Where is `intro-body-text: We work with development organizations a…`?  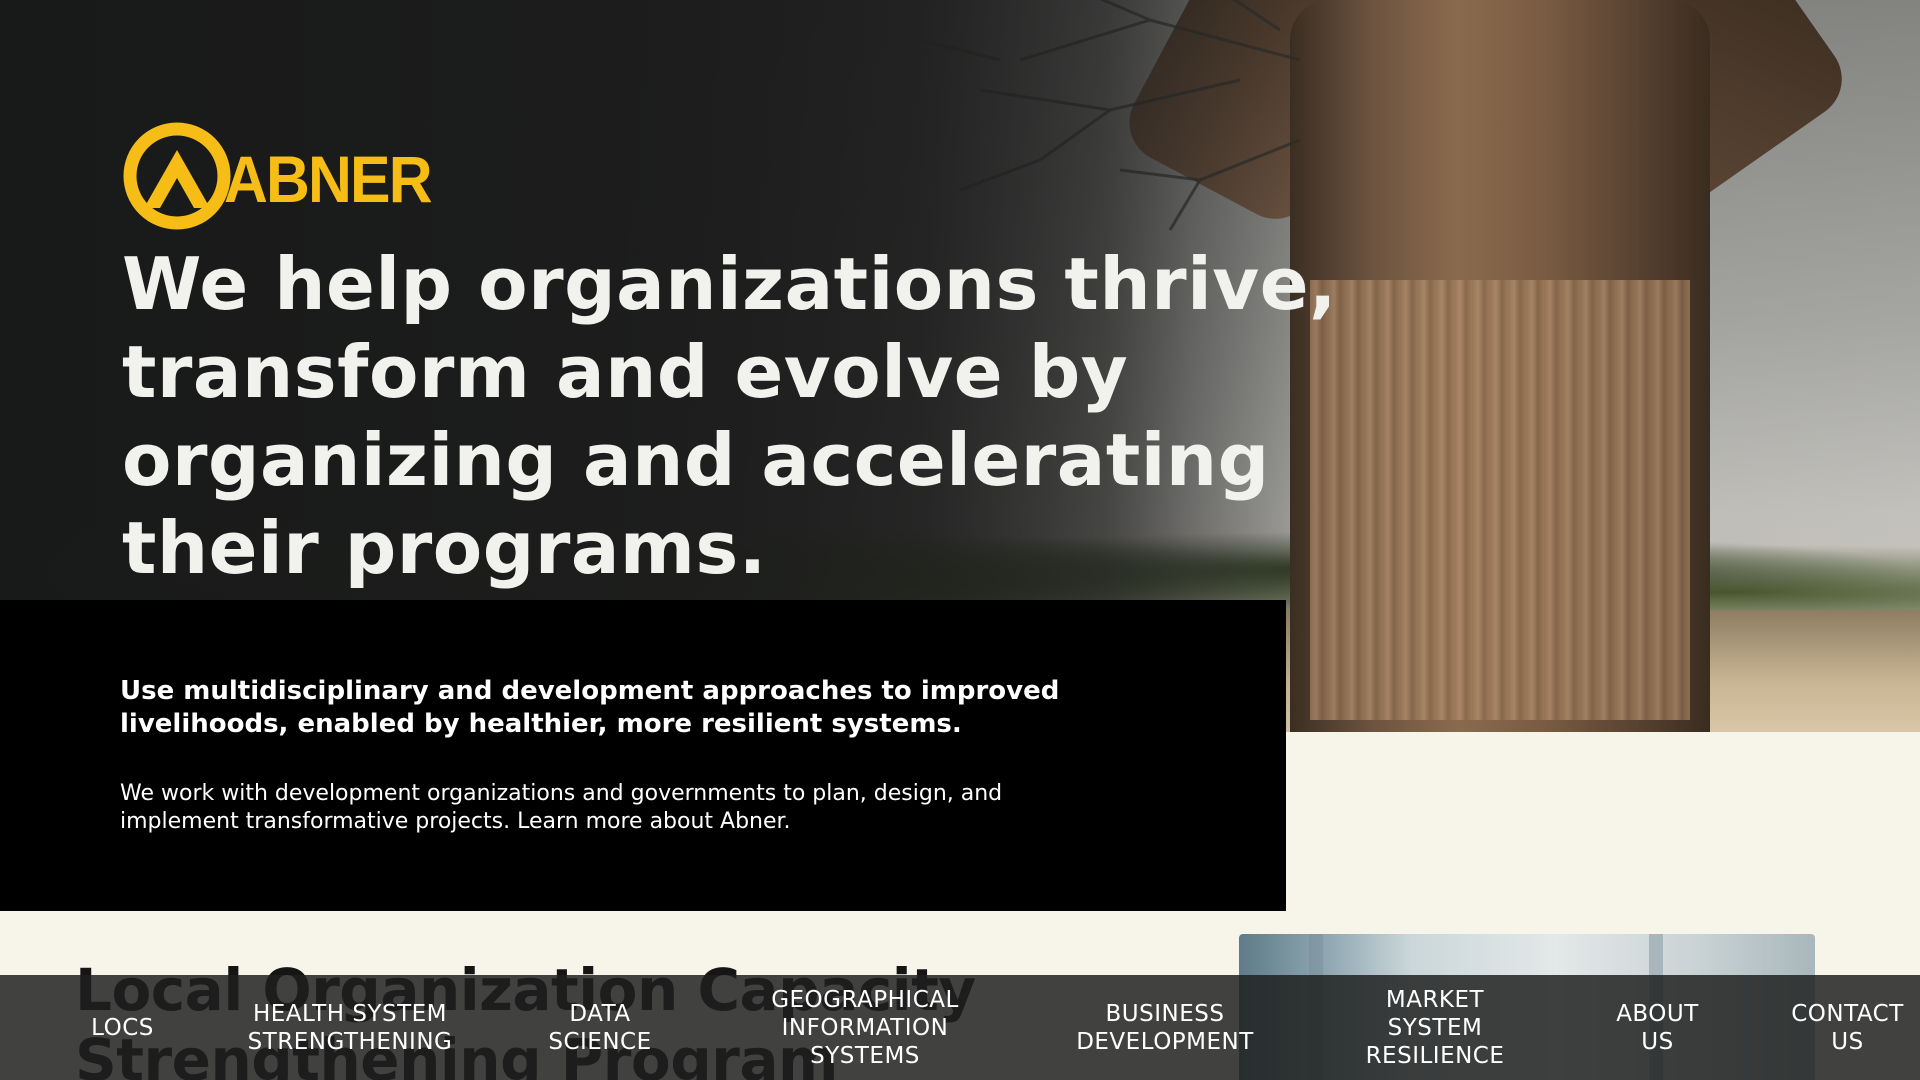 intro-body-text: We work with development organizations a… is located at coordinates (561, 807).